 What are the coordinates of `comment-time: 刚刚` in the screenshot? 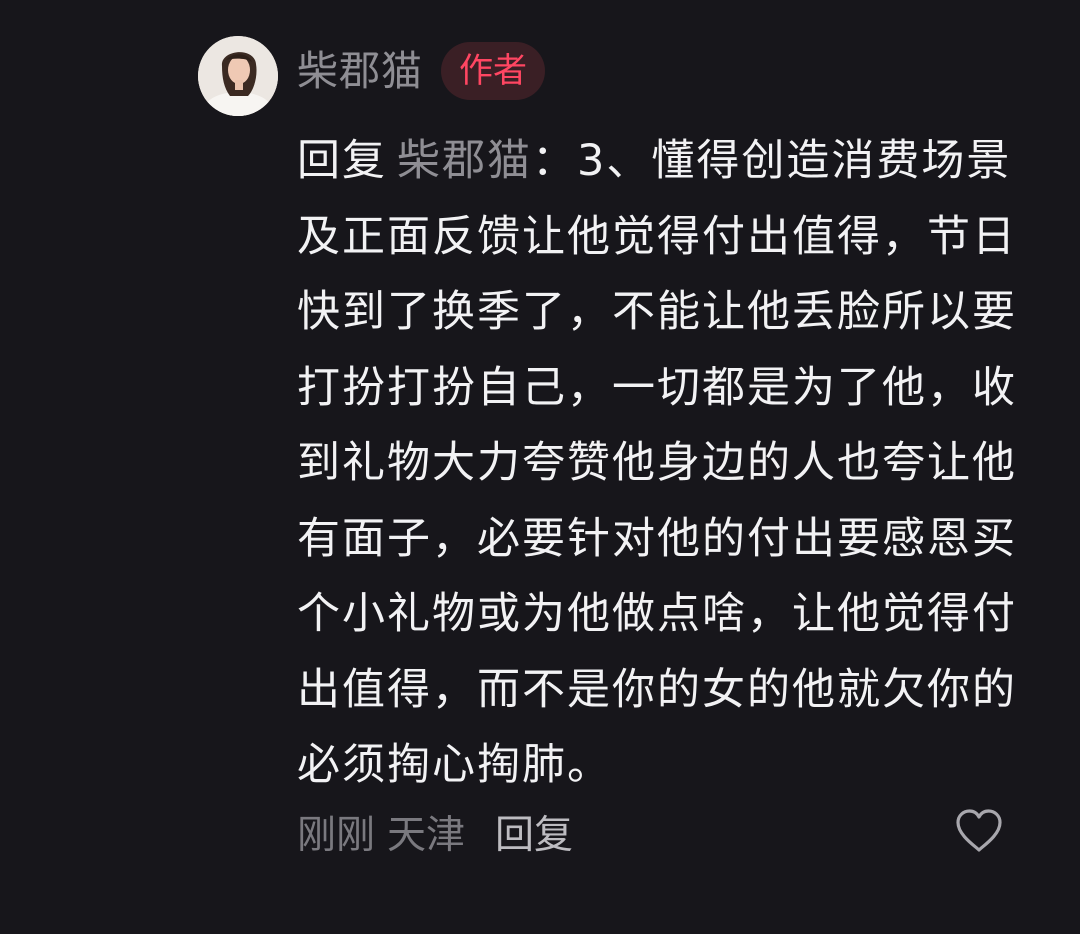 It's located at (336, 835).